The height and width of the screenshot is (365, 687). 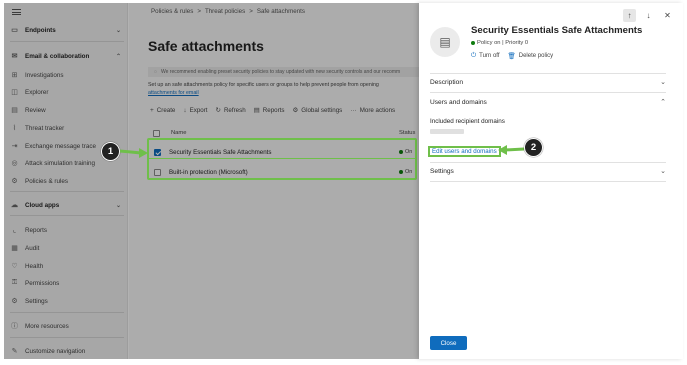 I want to click on edit-users-domains-link: Edit users and domains, so click(x=464, y=151).